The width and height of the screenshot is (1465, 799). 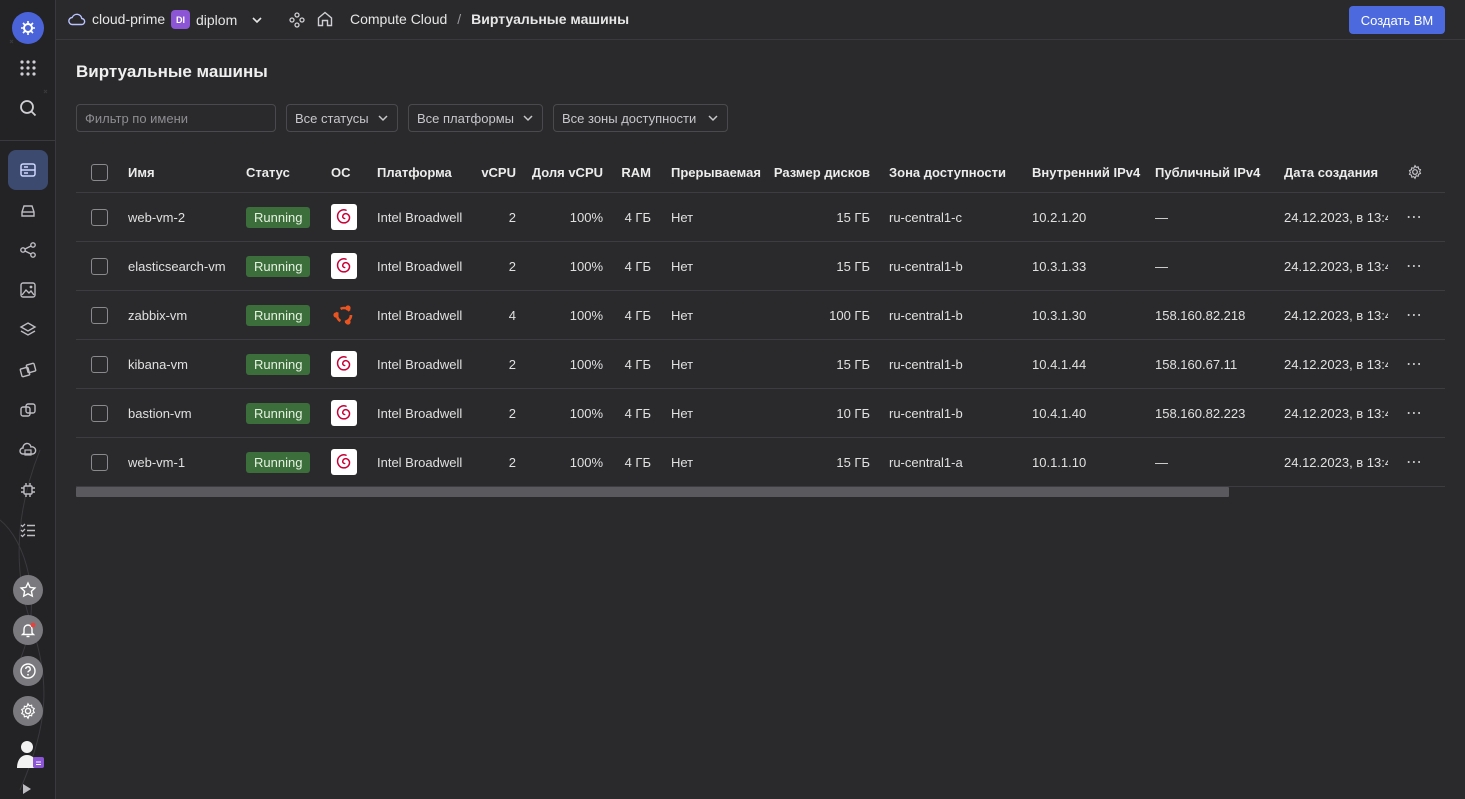 I want to click on sidebar-item-gpu, so click(x=28, y=490).